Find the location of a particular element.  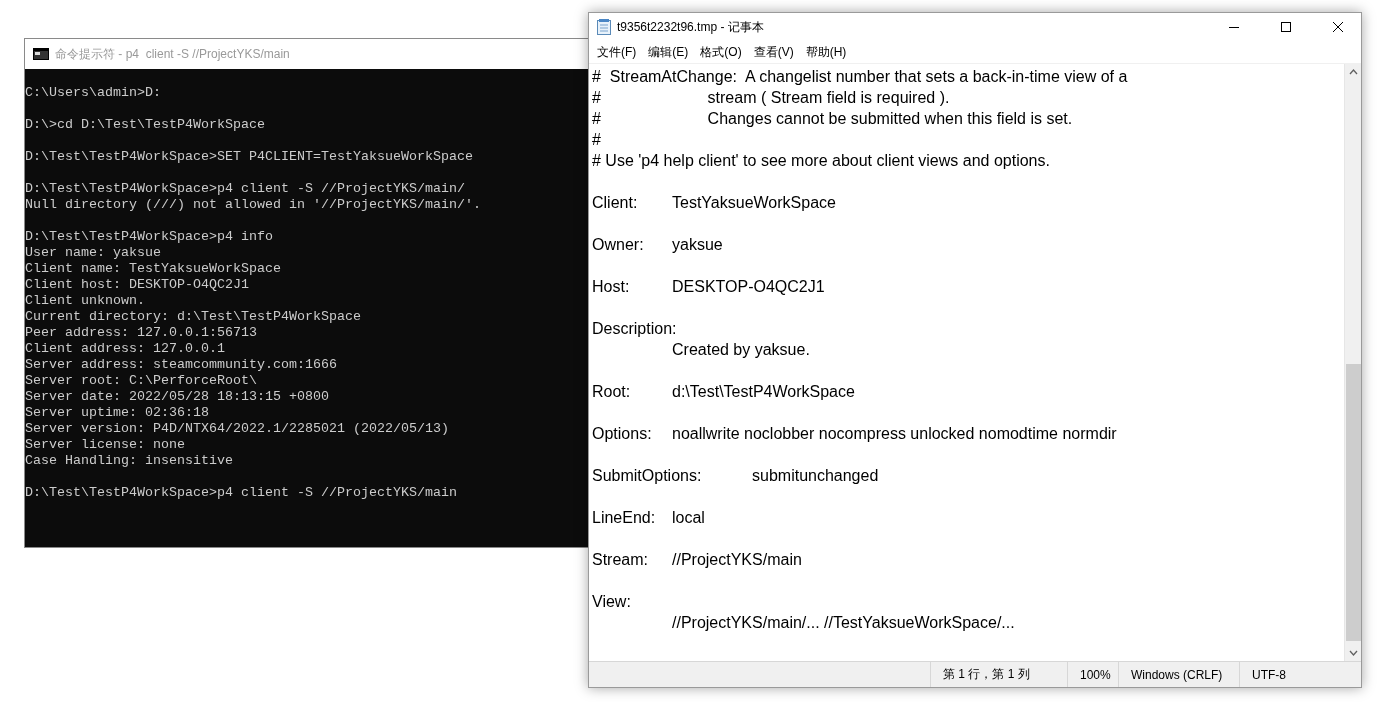

console-line: Server date: 2022/05/28 18:13:15 +0800 is located at coordinates (177, 397).